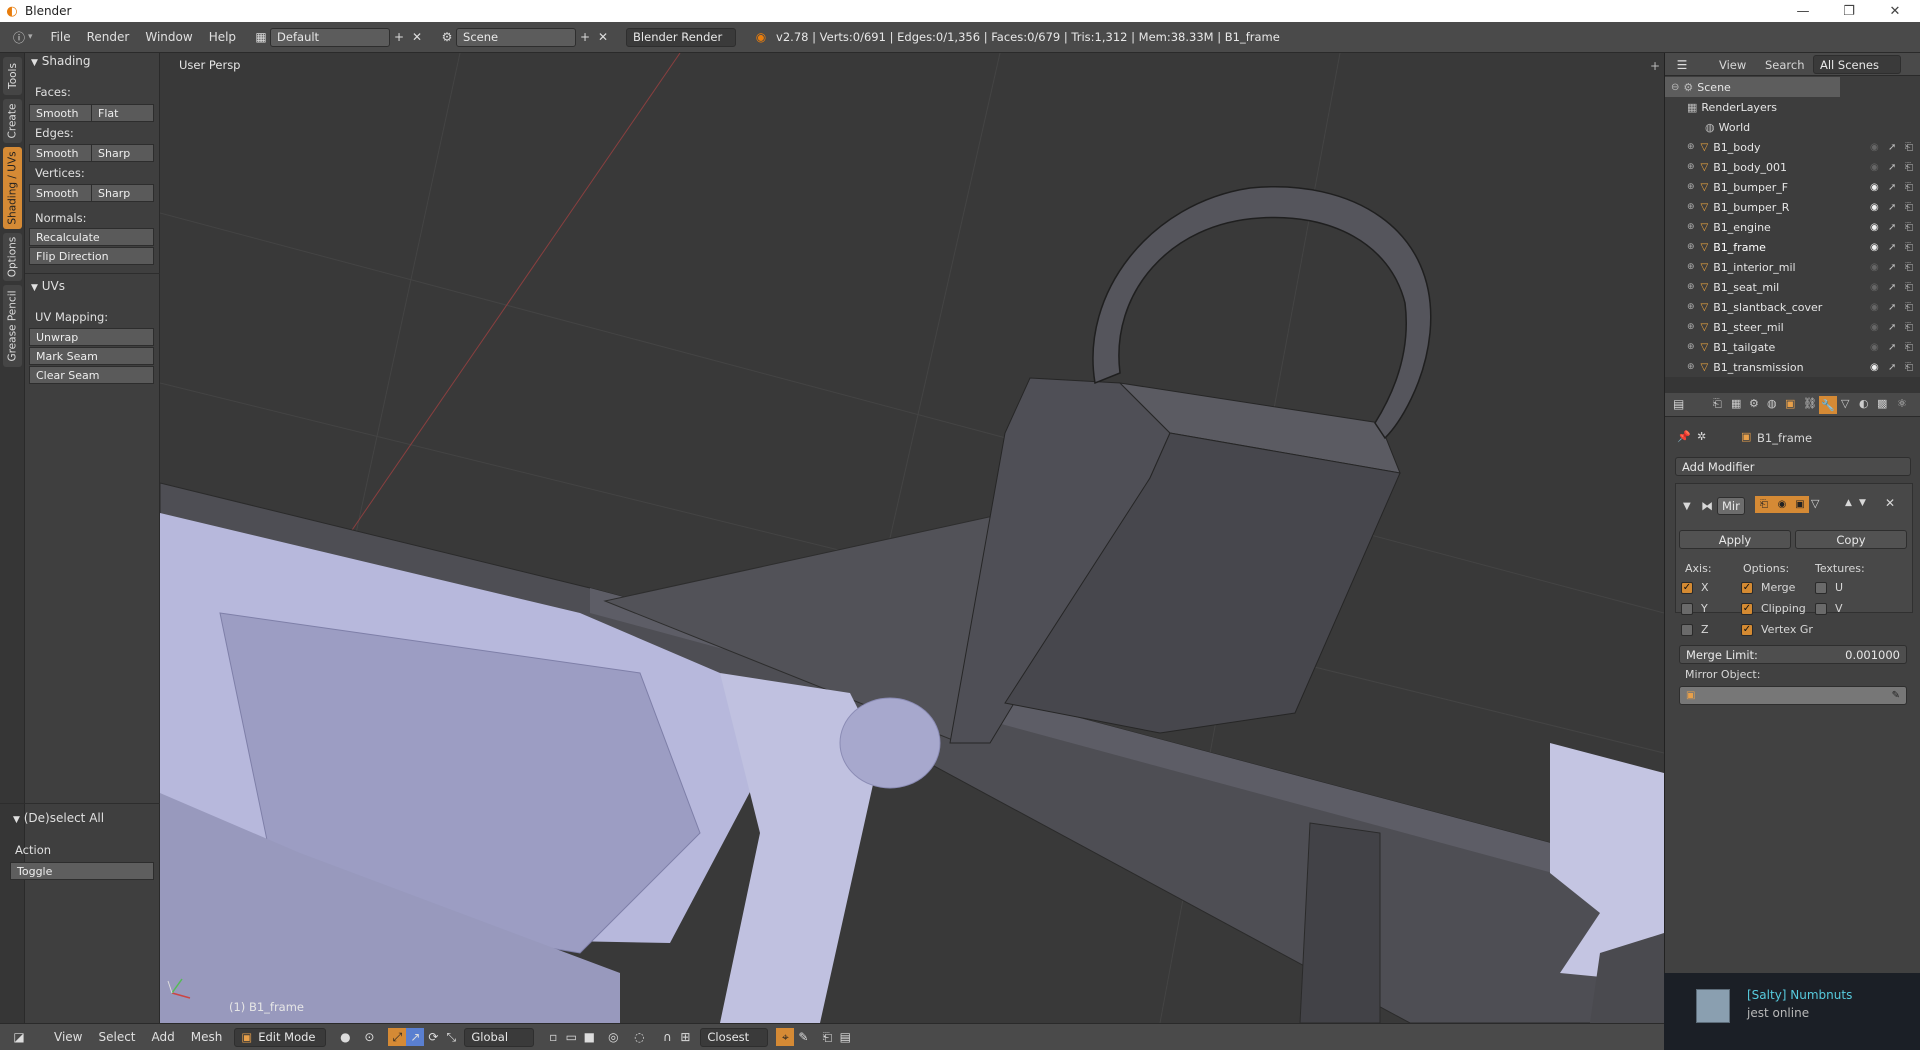  What do you see at coordinates (1747, 587) in the screenshot?
I see `merge-checkbox: ✓` at bounding box center [1747, 587].